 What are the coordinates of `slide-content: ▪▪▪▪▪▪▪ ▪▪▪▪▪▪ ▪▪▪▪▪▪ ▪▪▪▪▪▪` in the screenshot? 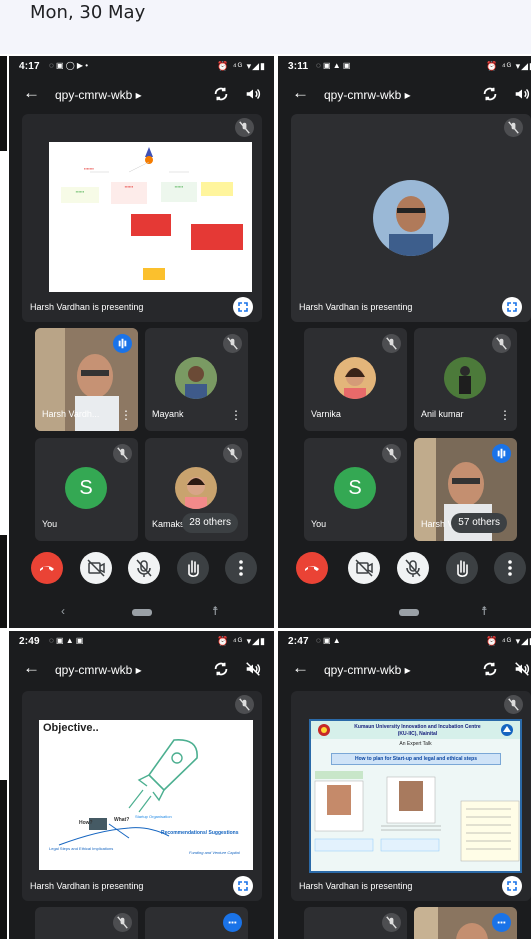 It's located at (150, 217).